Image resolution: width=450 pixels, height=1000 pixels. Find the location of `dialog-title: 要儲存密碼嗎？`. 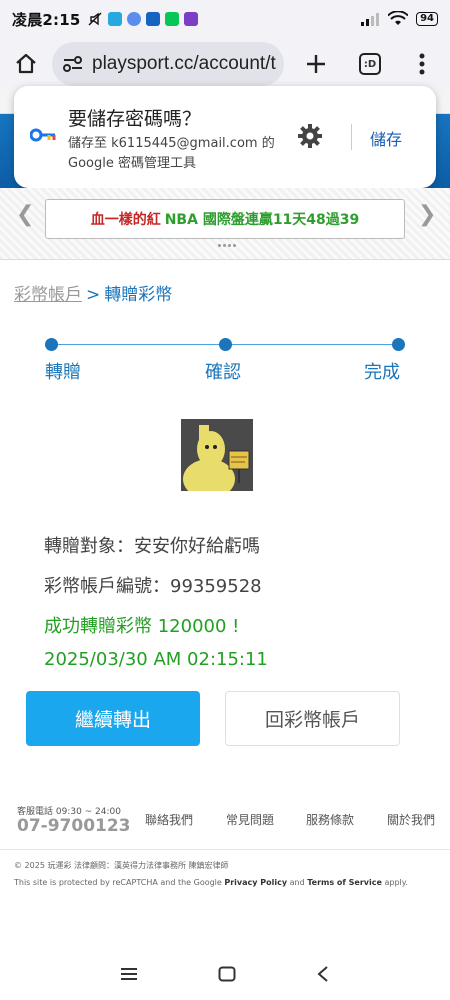

dialog-title: 要儲存密碼嗎？ is located at coordinates (135, 119).